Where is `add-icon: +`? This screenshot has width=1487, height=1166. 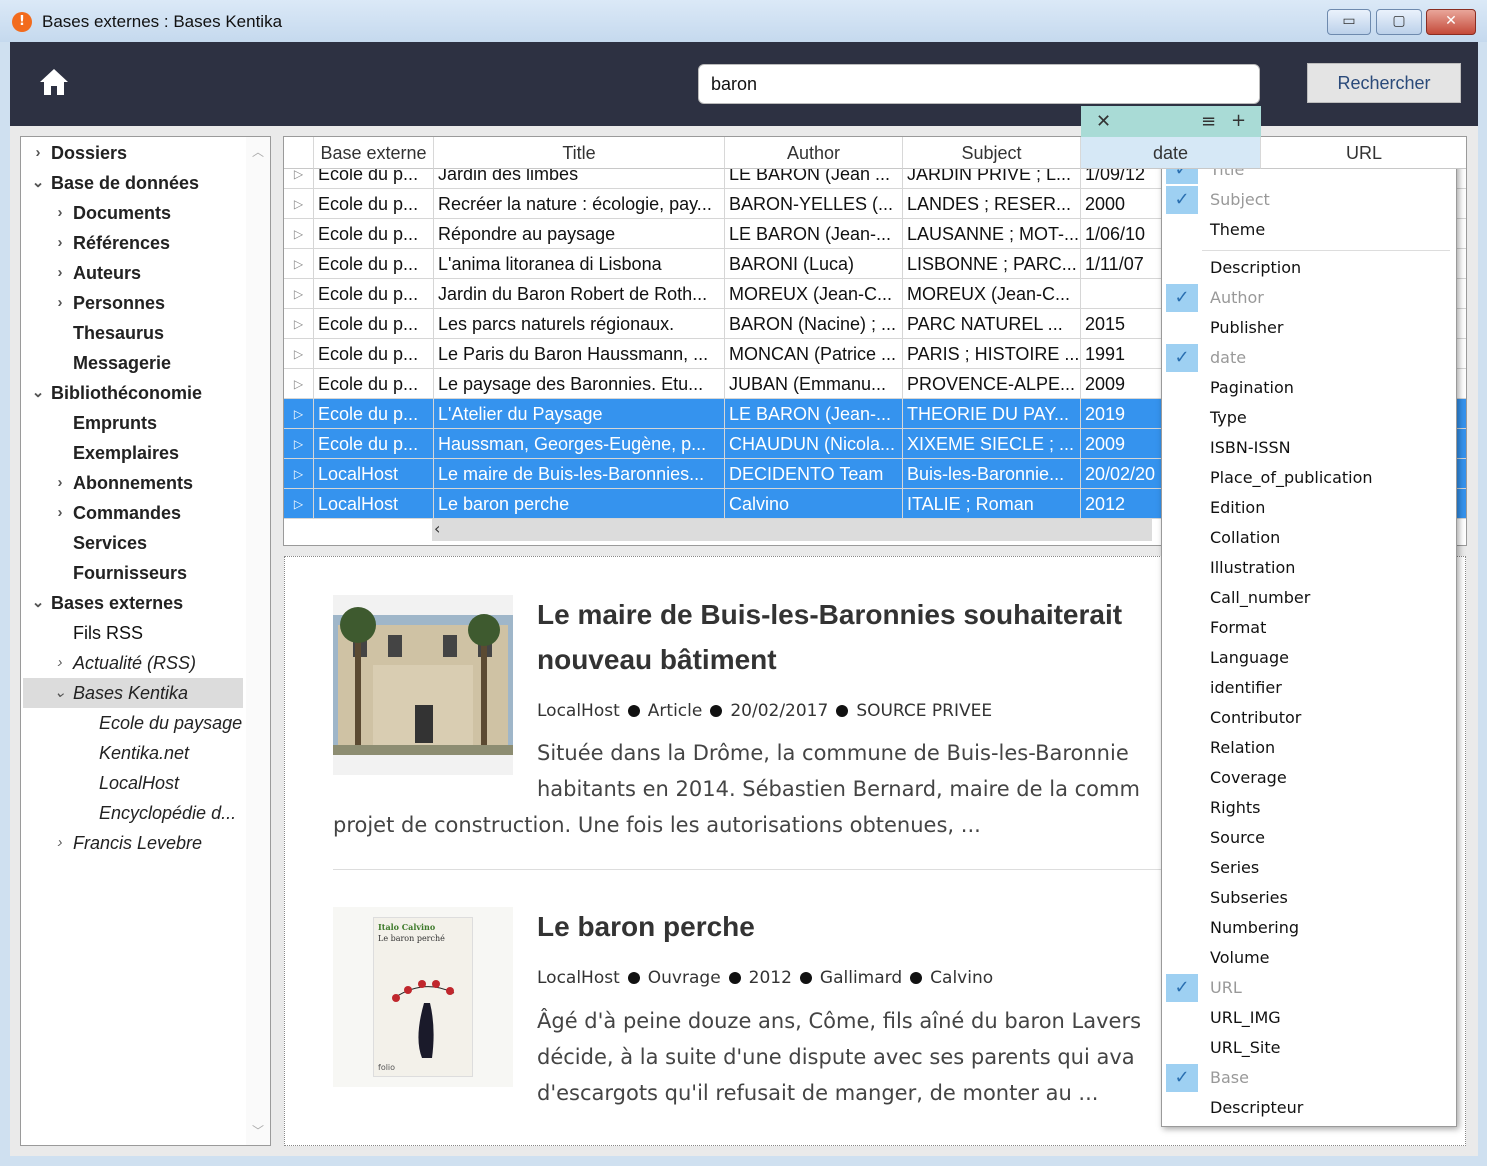
add-icon: + is located at coordinates (1238, 120).